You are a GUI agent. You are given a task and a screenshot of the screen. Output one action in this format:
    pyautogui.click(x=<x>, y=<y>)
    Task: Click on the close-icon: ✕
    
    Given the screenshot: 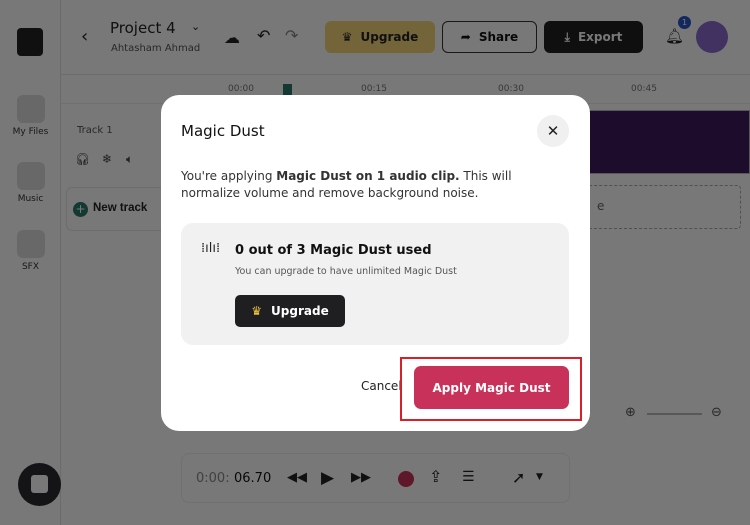 What is the action you would take?
    pyautogui.click(x=553, y=131)
    